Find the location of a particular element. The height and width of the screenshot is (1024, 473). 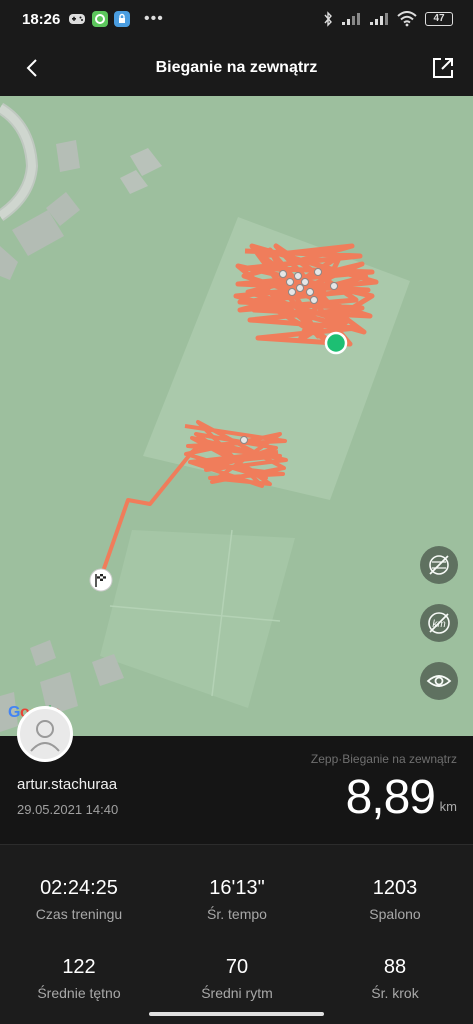

distance-value: 8,89 is located at coordinates (390, 797).